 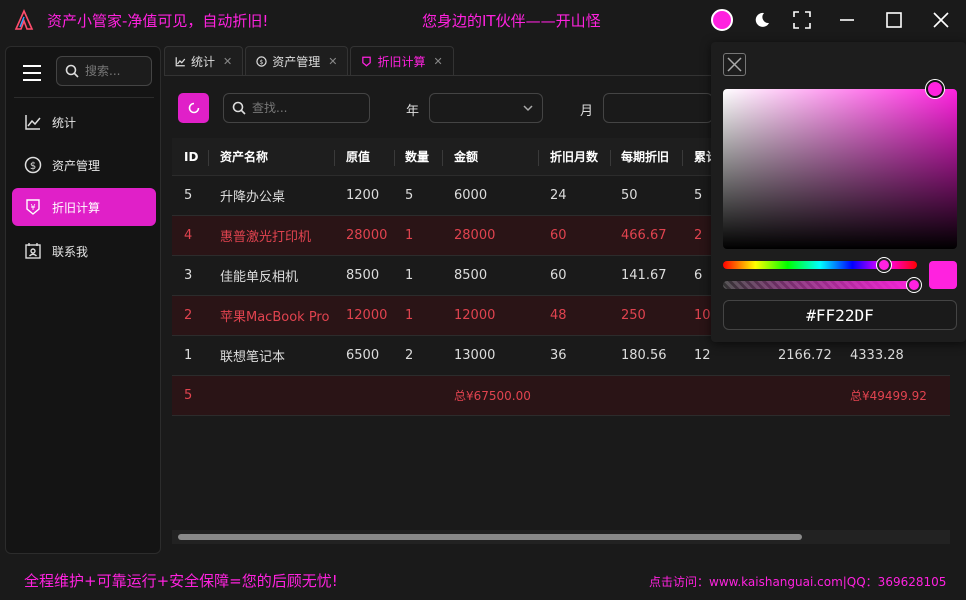 What do you see at coordinates (941, 20) in the screenshot?
I see `close-window-button` at bounding box center [941, 20].